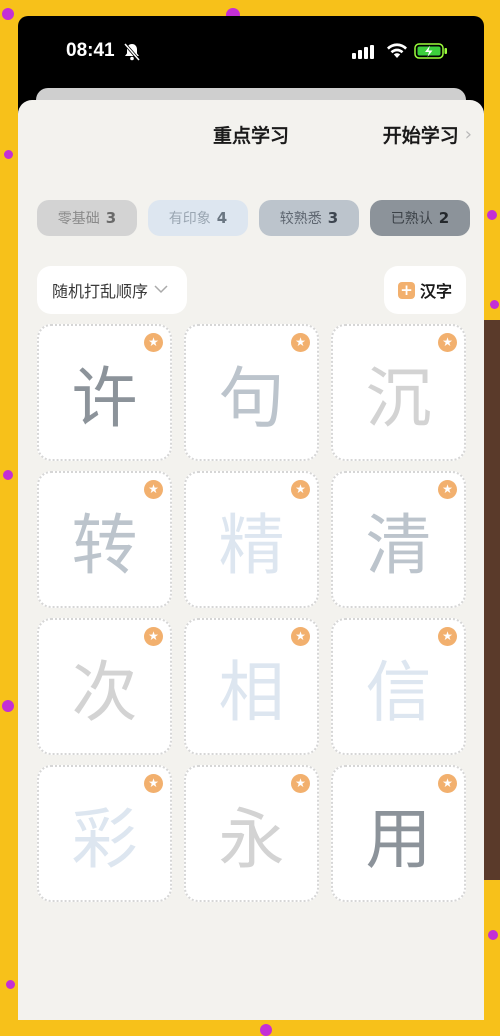  Describe the element at coordinates (104, 839) in the screenshot. I see `character: 彩` at that location.